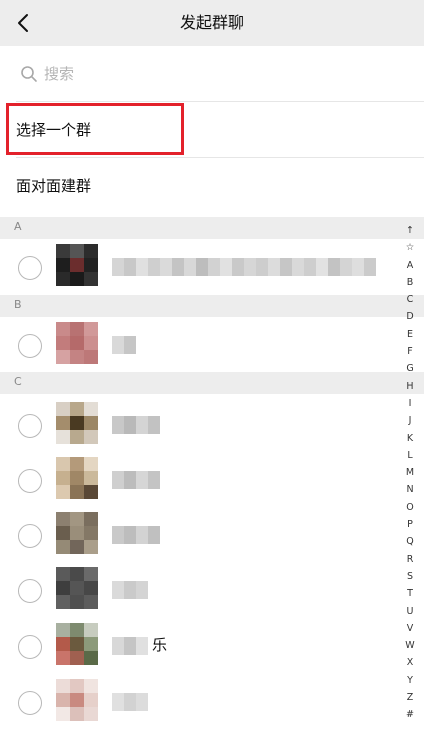  Describe the element at coordinates (212, 130) in the screenshot. I see `select-group-option: 选择一个群` at that location.